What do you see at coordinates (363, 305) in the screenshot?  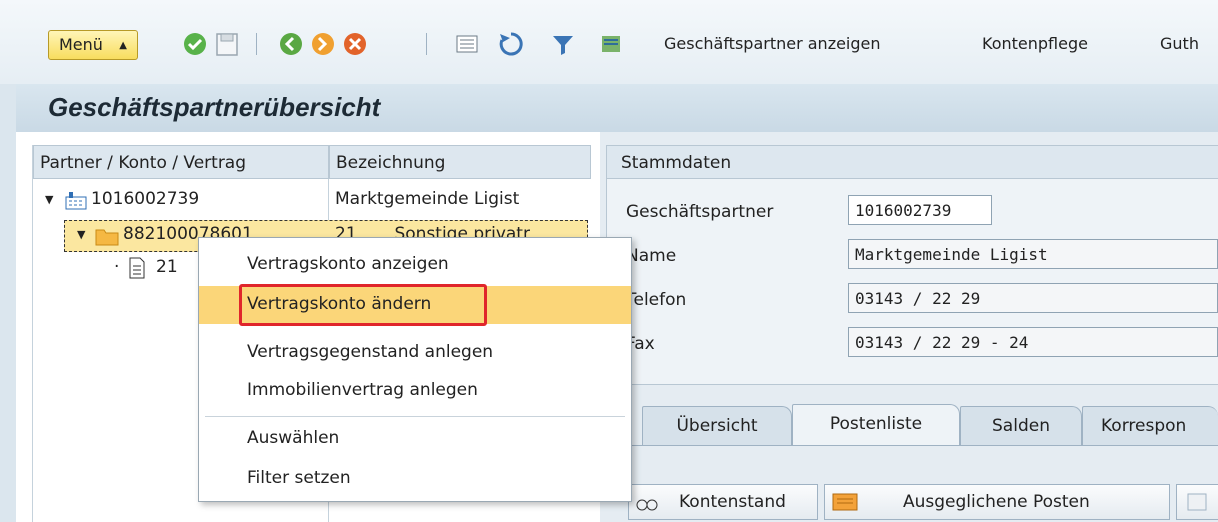 I see `highlight-annotation` at bounding box center [363, 305].